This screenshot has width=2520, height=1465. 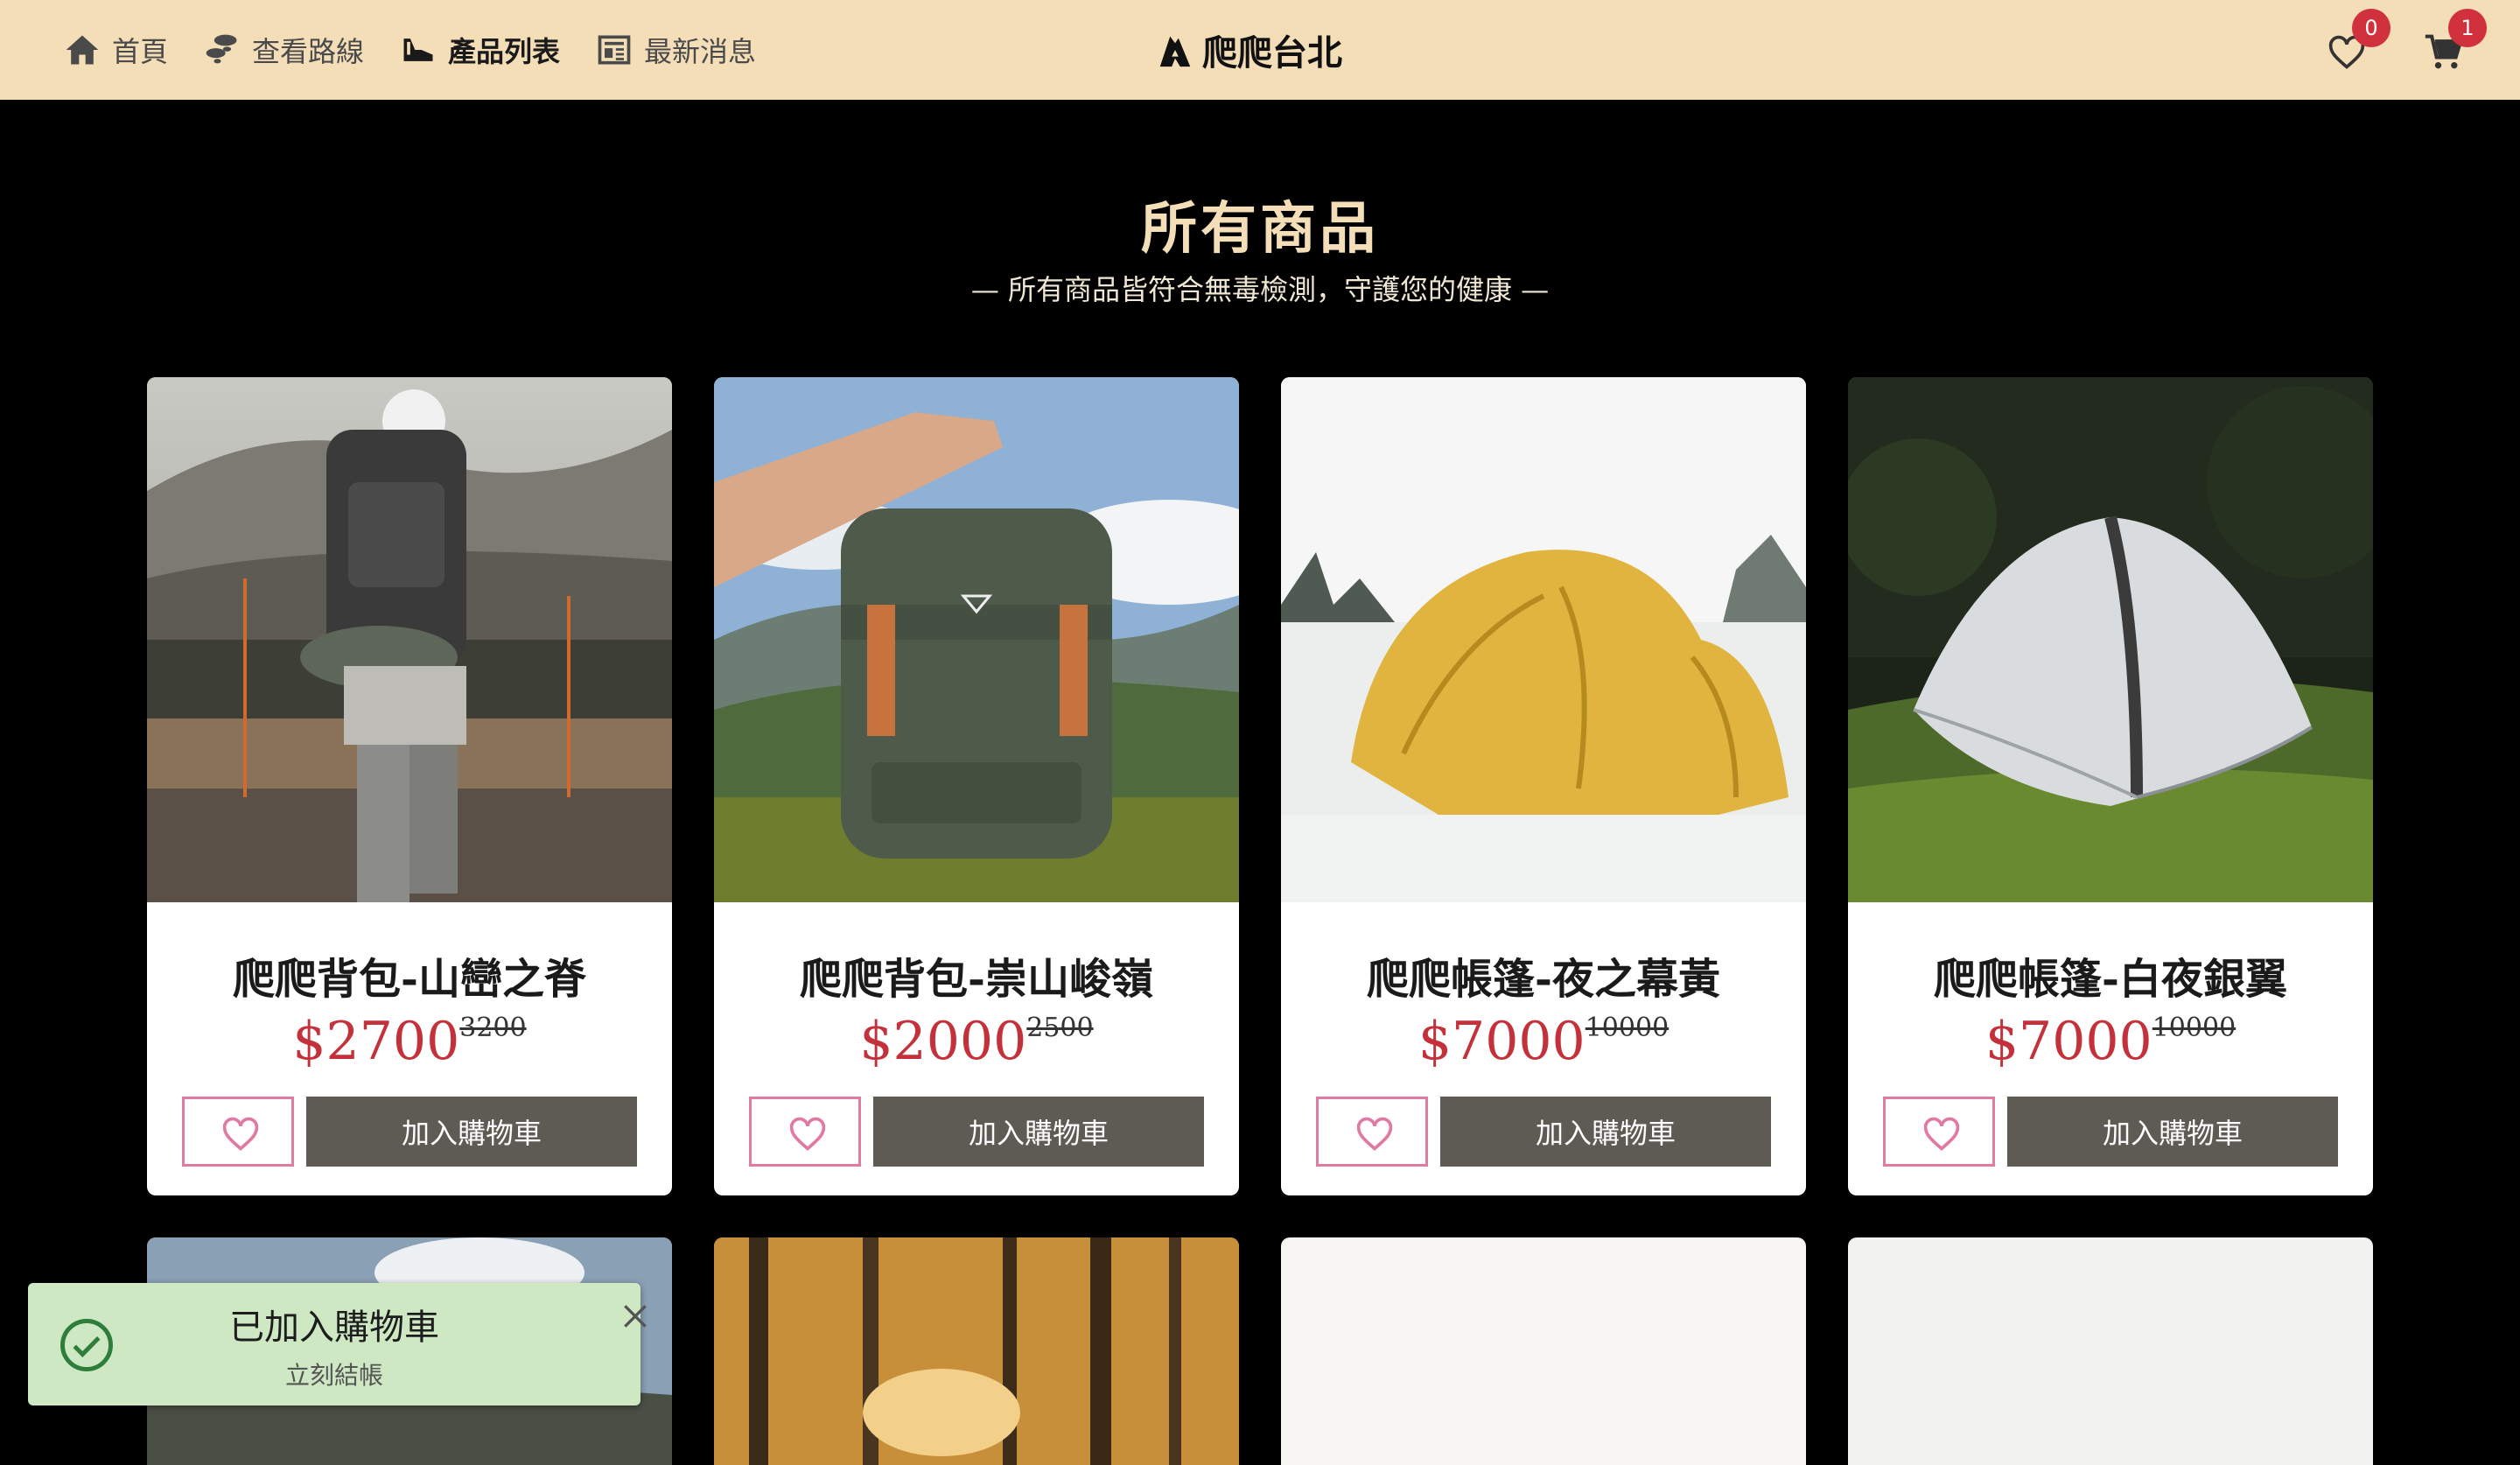 What do you see at coordinates (493, 1028) in the screenshot?
I see `product-old-price: 3200` at bounding box center [493, 1028].